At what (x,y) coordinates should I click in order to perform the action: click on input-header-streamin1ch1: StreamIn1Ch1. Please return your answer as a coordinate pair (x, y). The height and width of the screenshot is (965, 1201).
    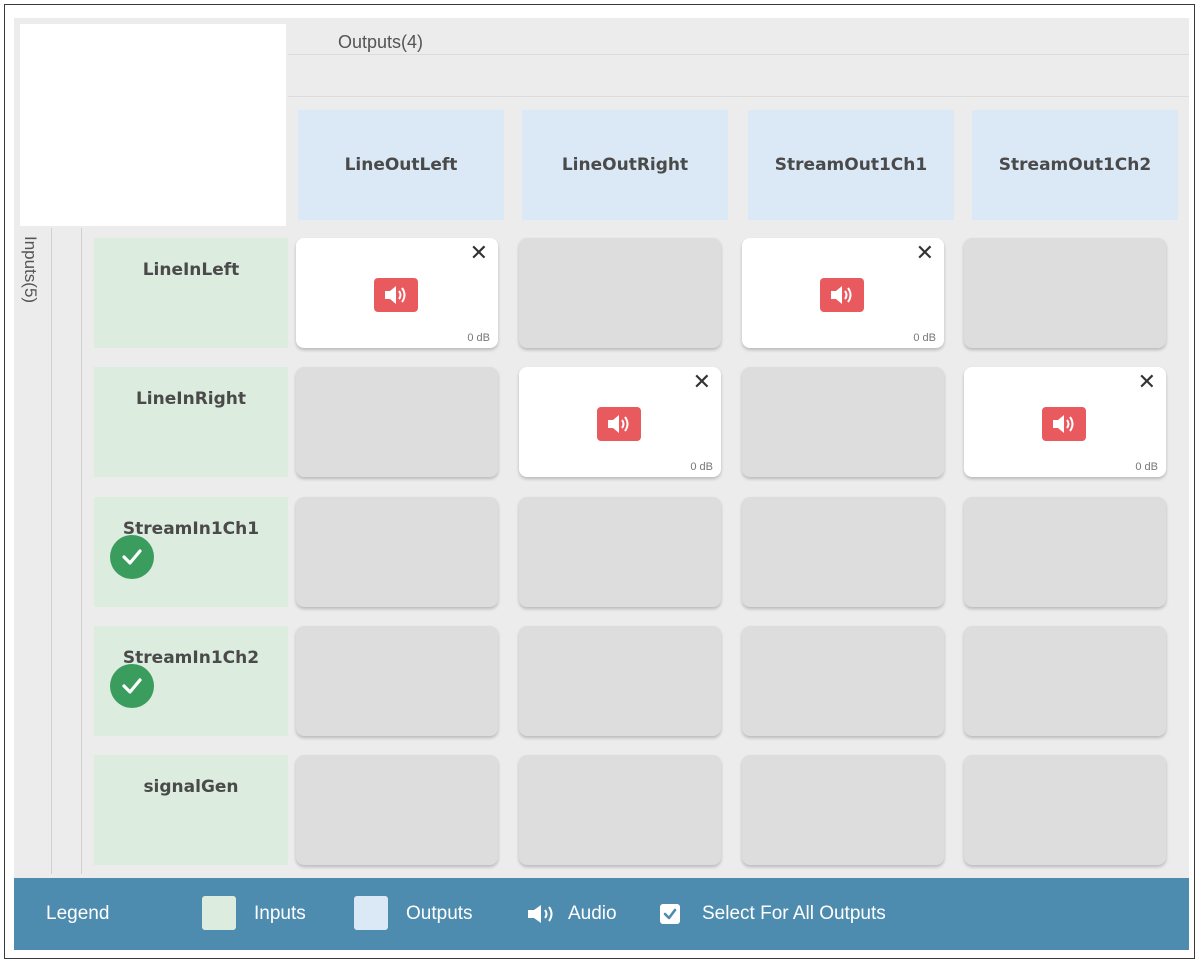
    Looking at the image, I should click on (191, 552).